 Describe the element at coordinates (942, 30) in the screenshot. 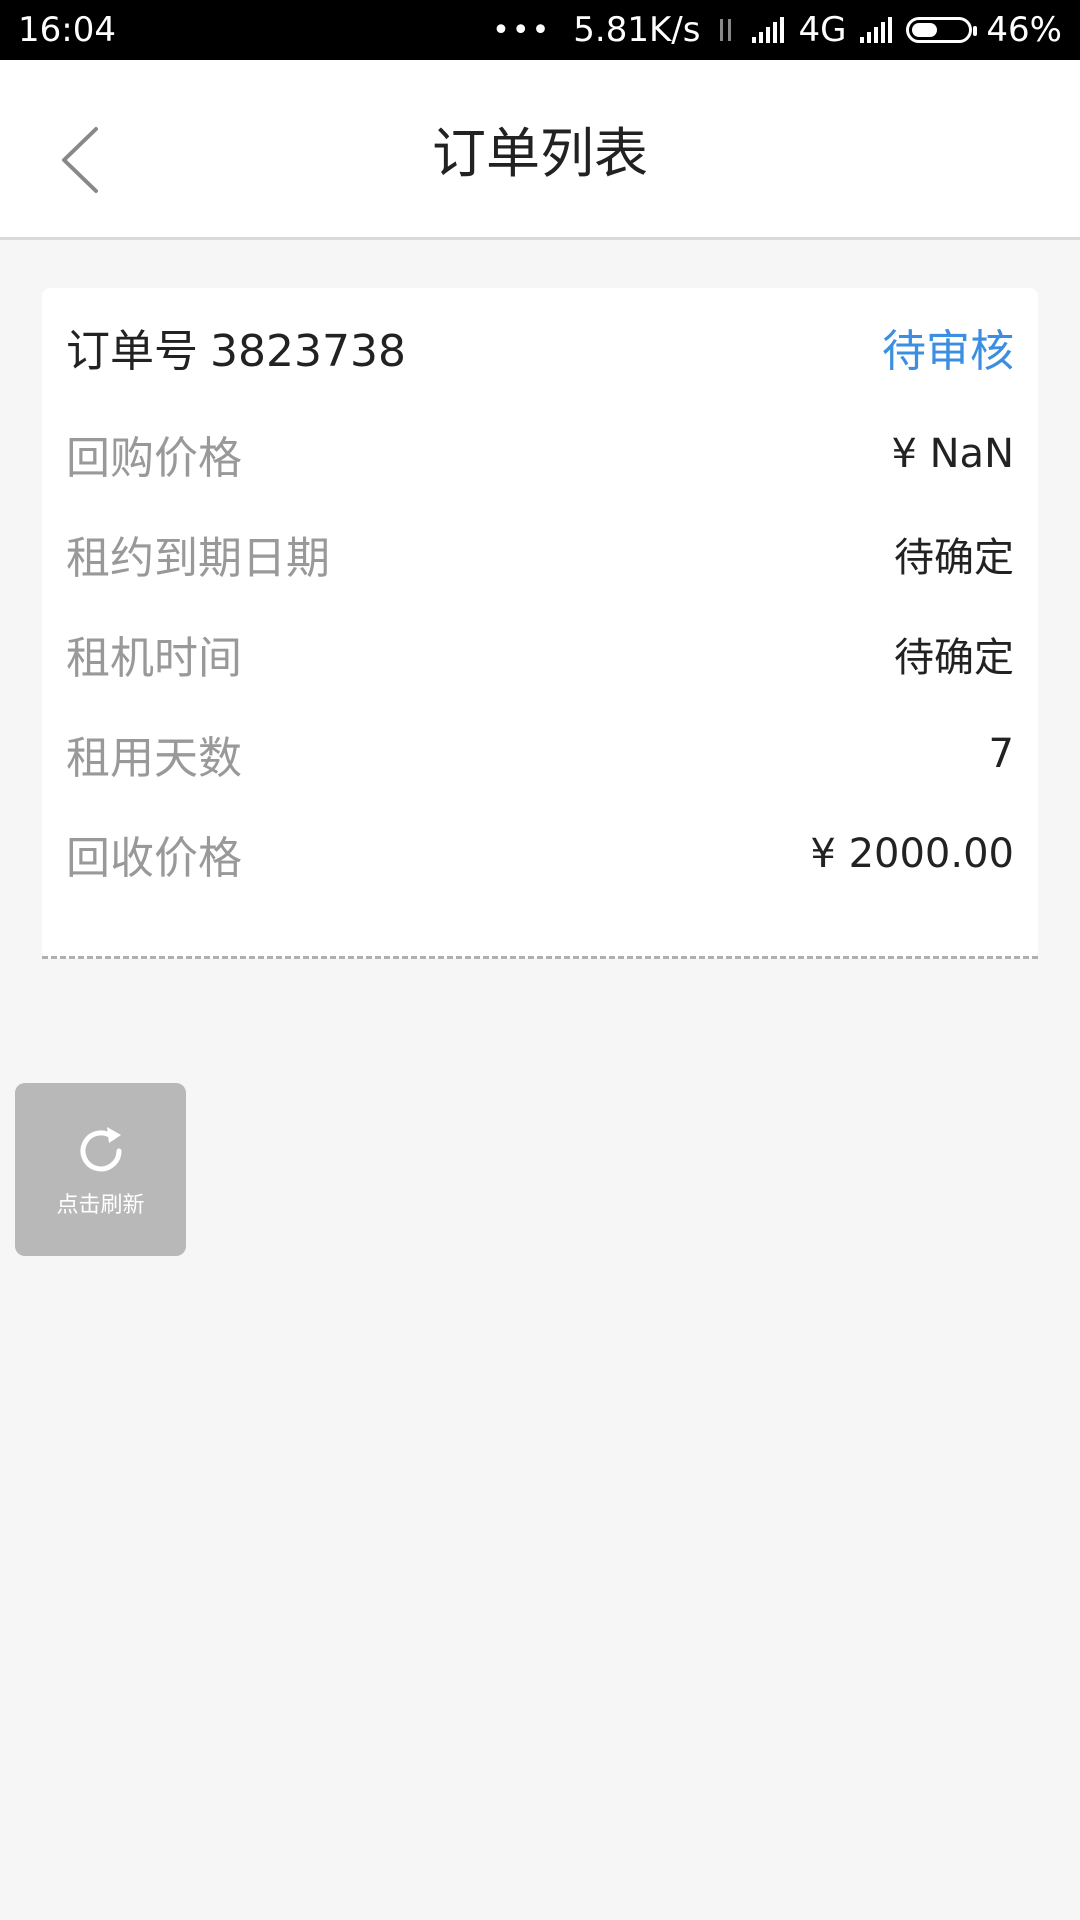

I see `battery-icon` at that location.